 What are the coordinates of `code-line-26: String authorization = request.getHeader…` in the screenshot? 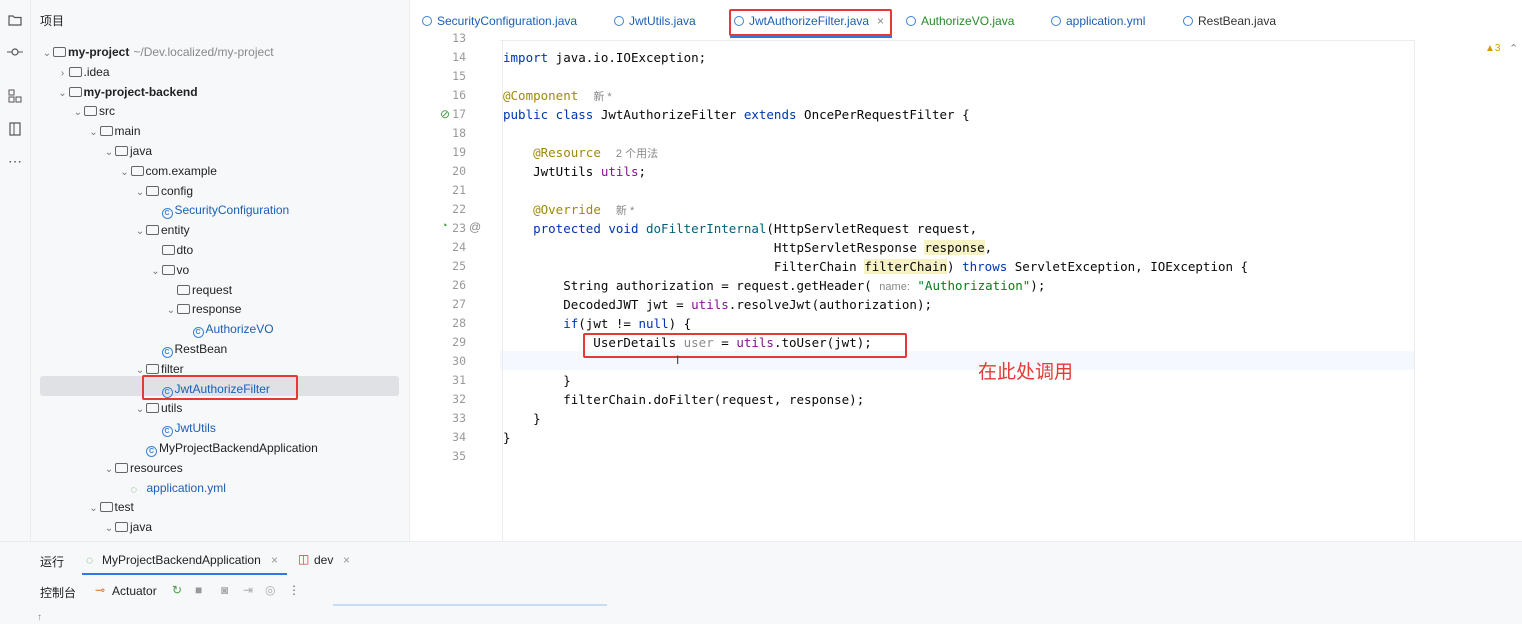 It's located at (774, 285).